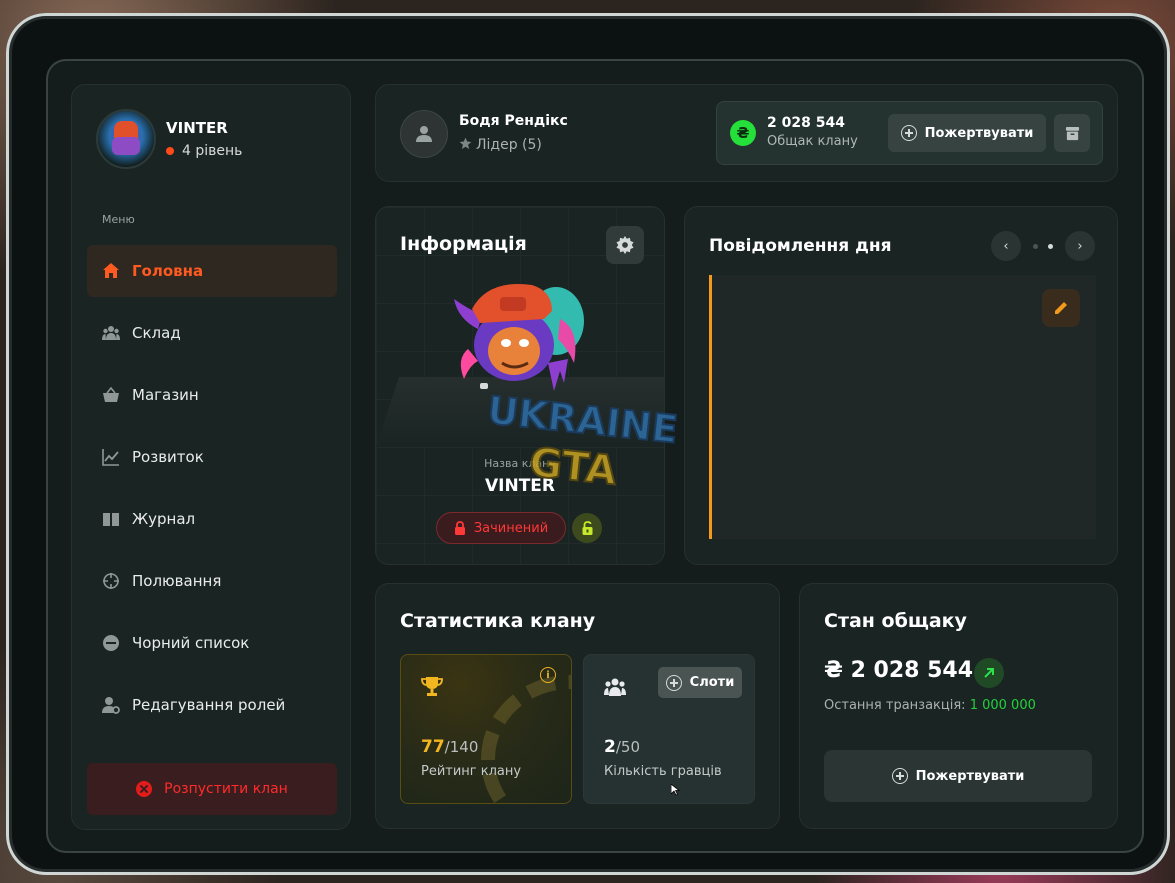  I want to click on crosshair-icon, so click(111, 581).